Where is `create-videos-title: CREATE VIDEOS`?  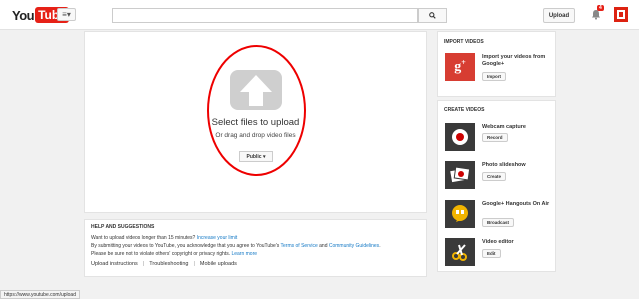
create-videos-title: CREATE VIDEOS is located at coordinates (464, 110).